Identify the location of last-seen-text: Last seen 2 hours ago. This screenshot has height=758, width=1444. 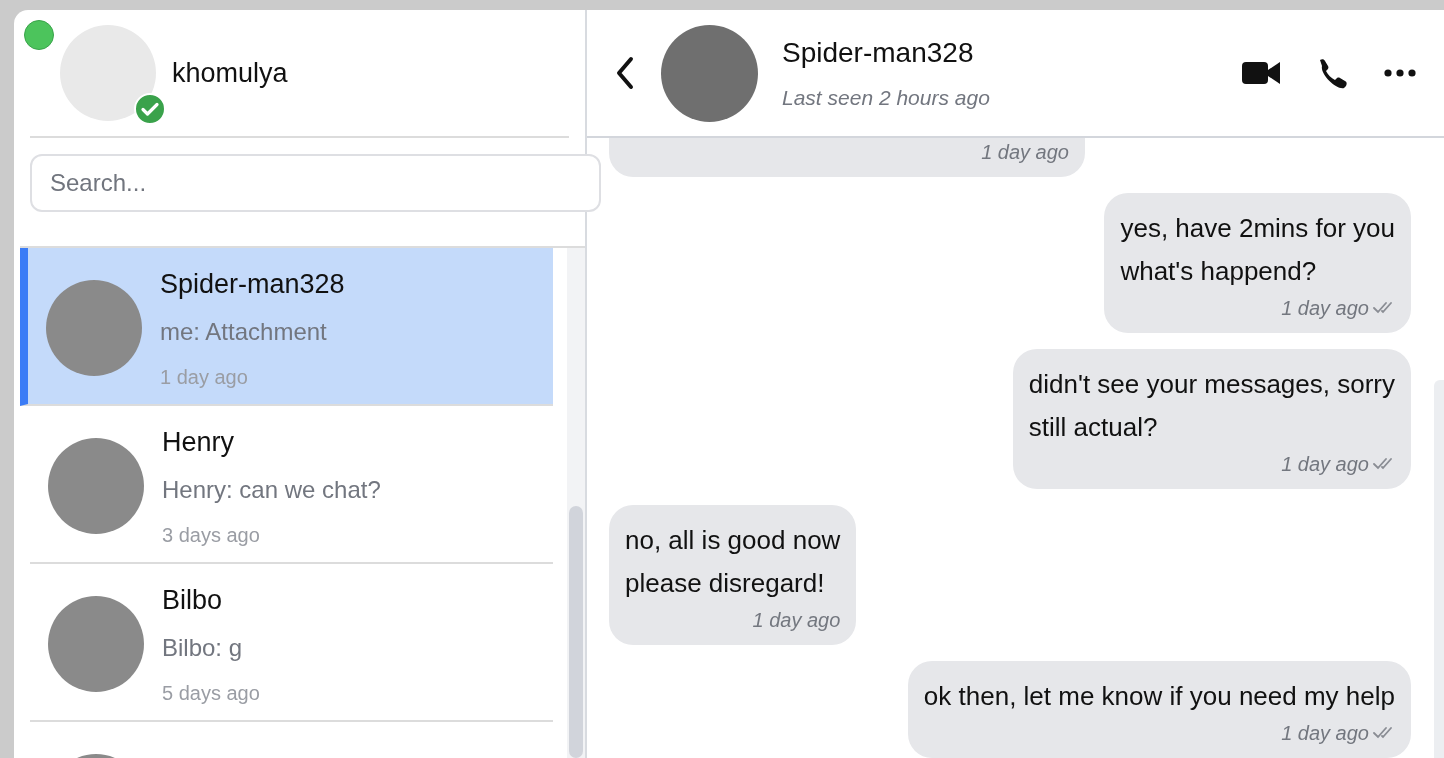
(886, 98).